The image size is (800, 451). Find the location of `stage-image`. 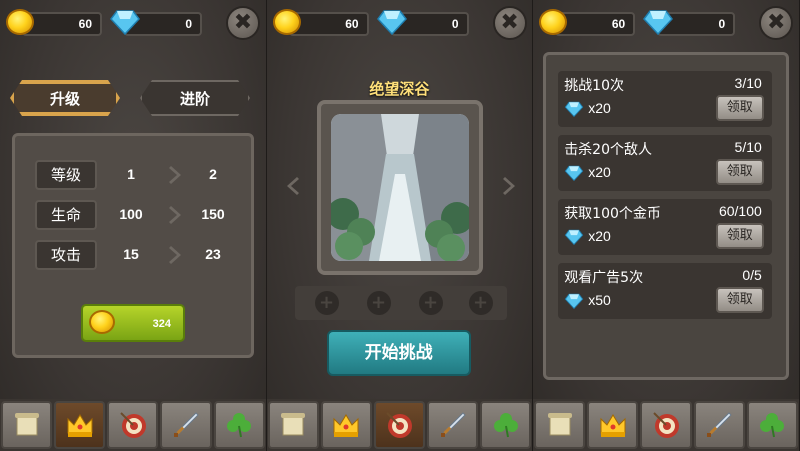

stage-image is located at coordinates (399, 187).